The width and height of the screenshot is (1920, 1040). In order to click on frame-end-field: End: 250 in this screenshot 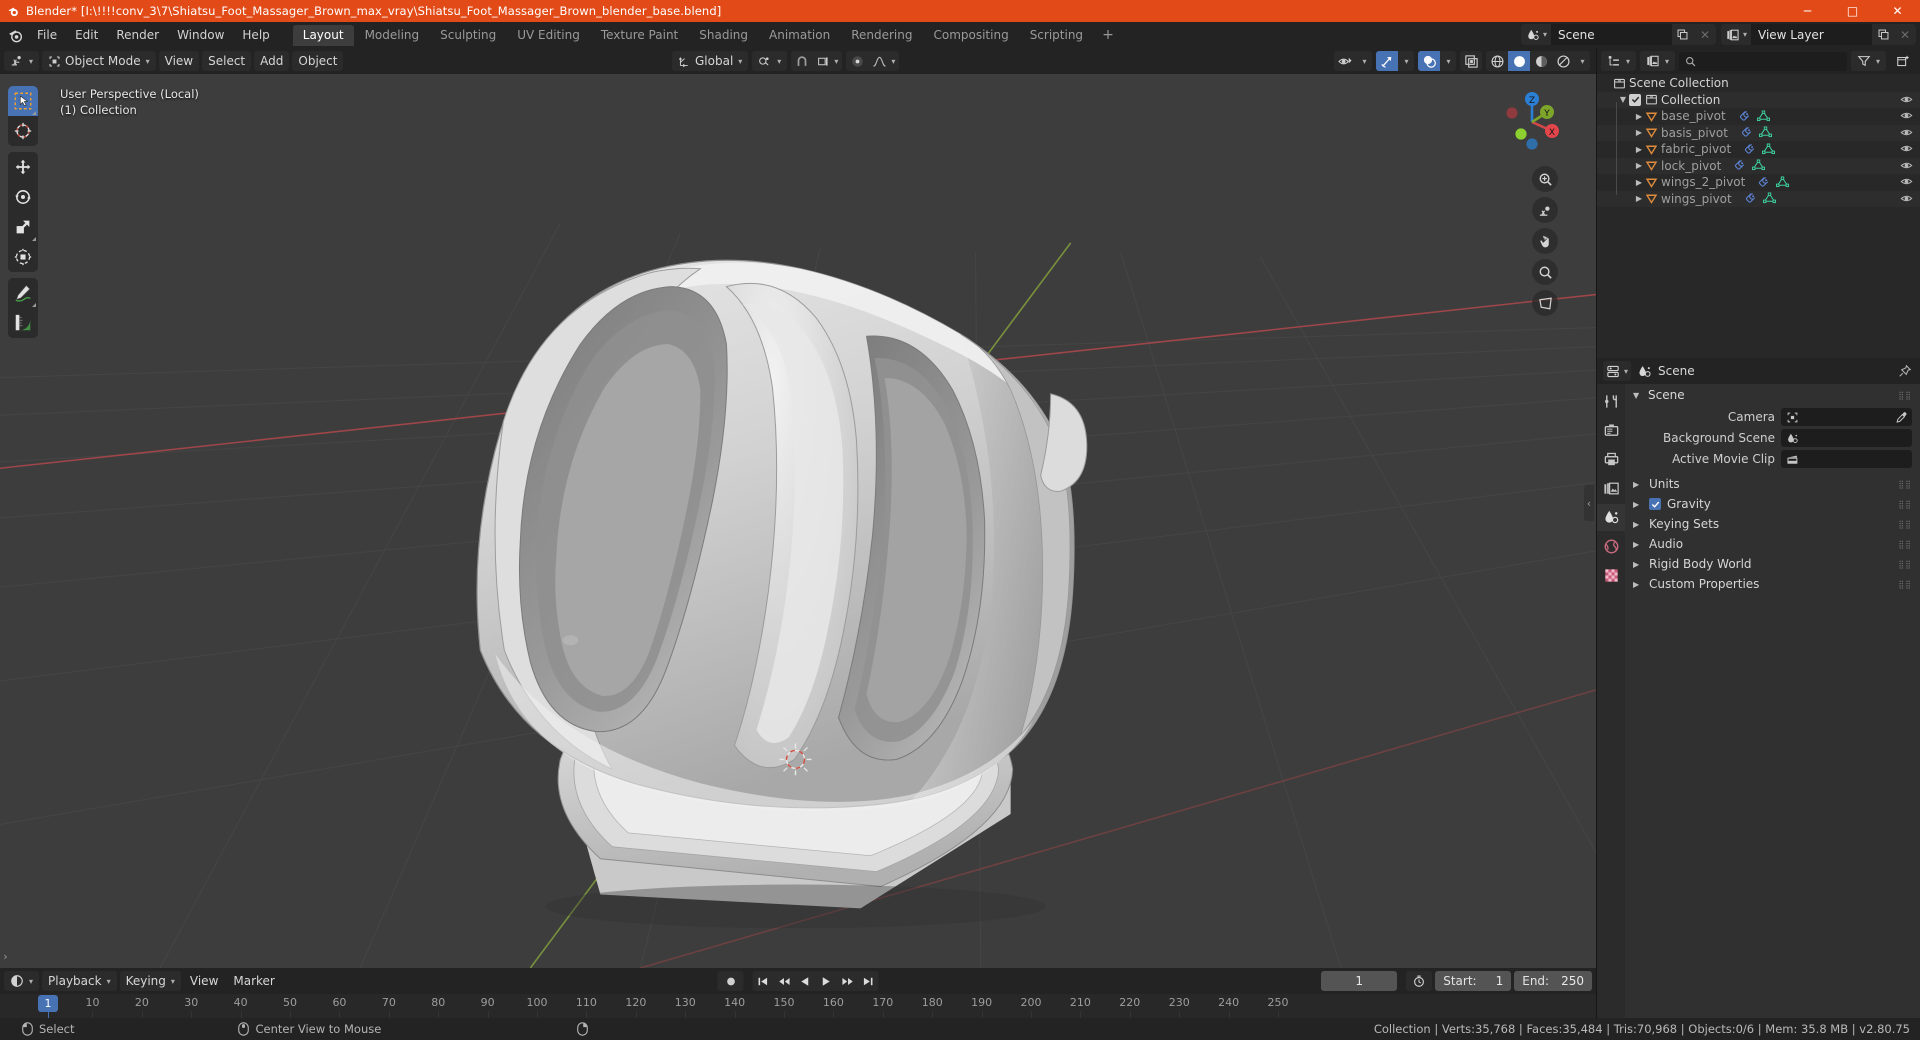, I will do `click(1553, 981)`.